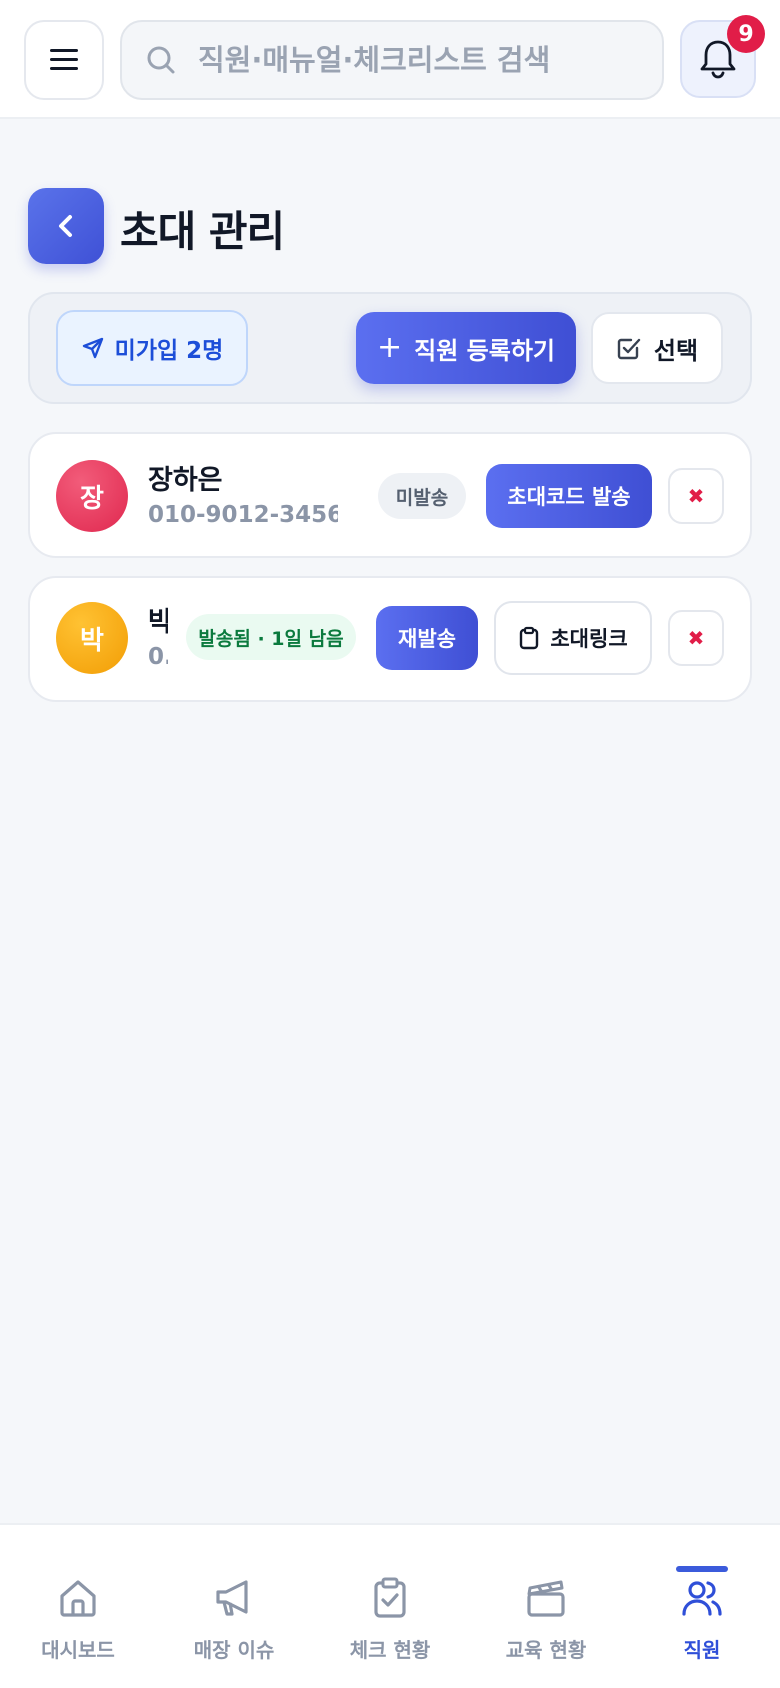  I want to click on invitee-name: 박, so click(158, 622).